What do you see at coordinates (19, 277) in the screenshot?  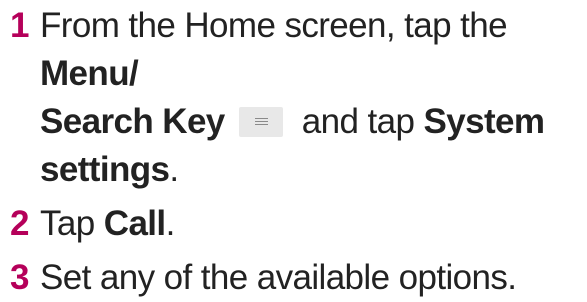 I see `step-number: 3` at bounding box center [19, 277].